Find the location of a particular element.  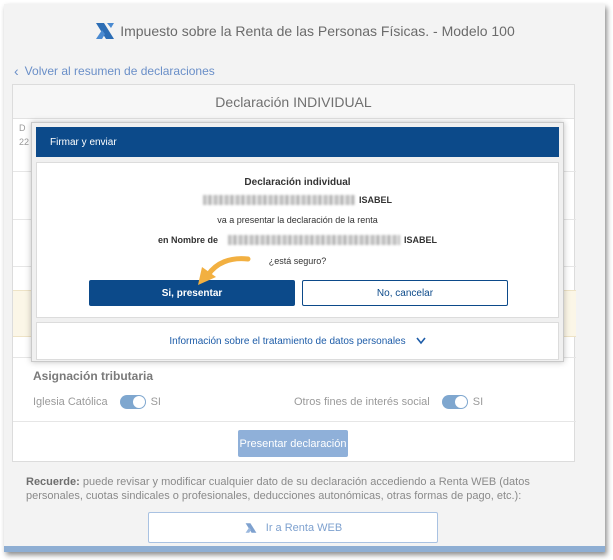

otros-fines-toggle is located at coordinates (454, 402).